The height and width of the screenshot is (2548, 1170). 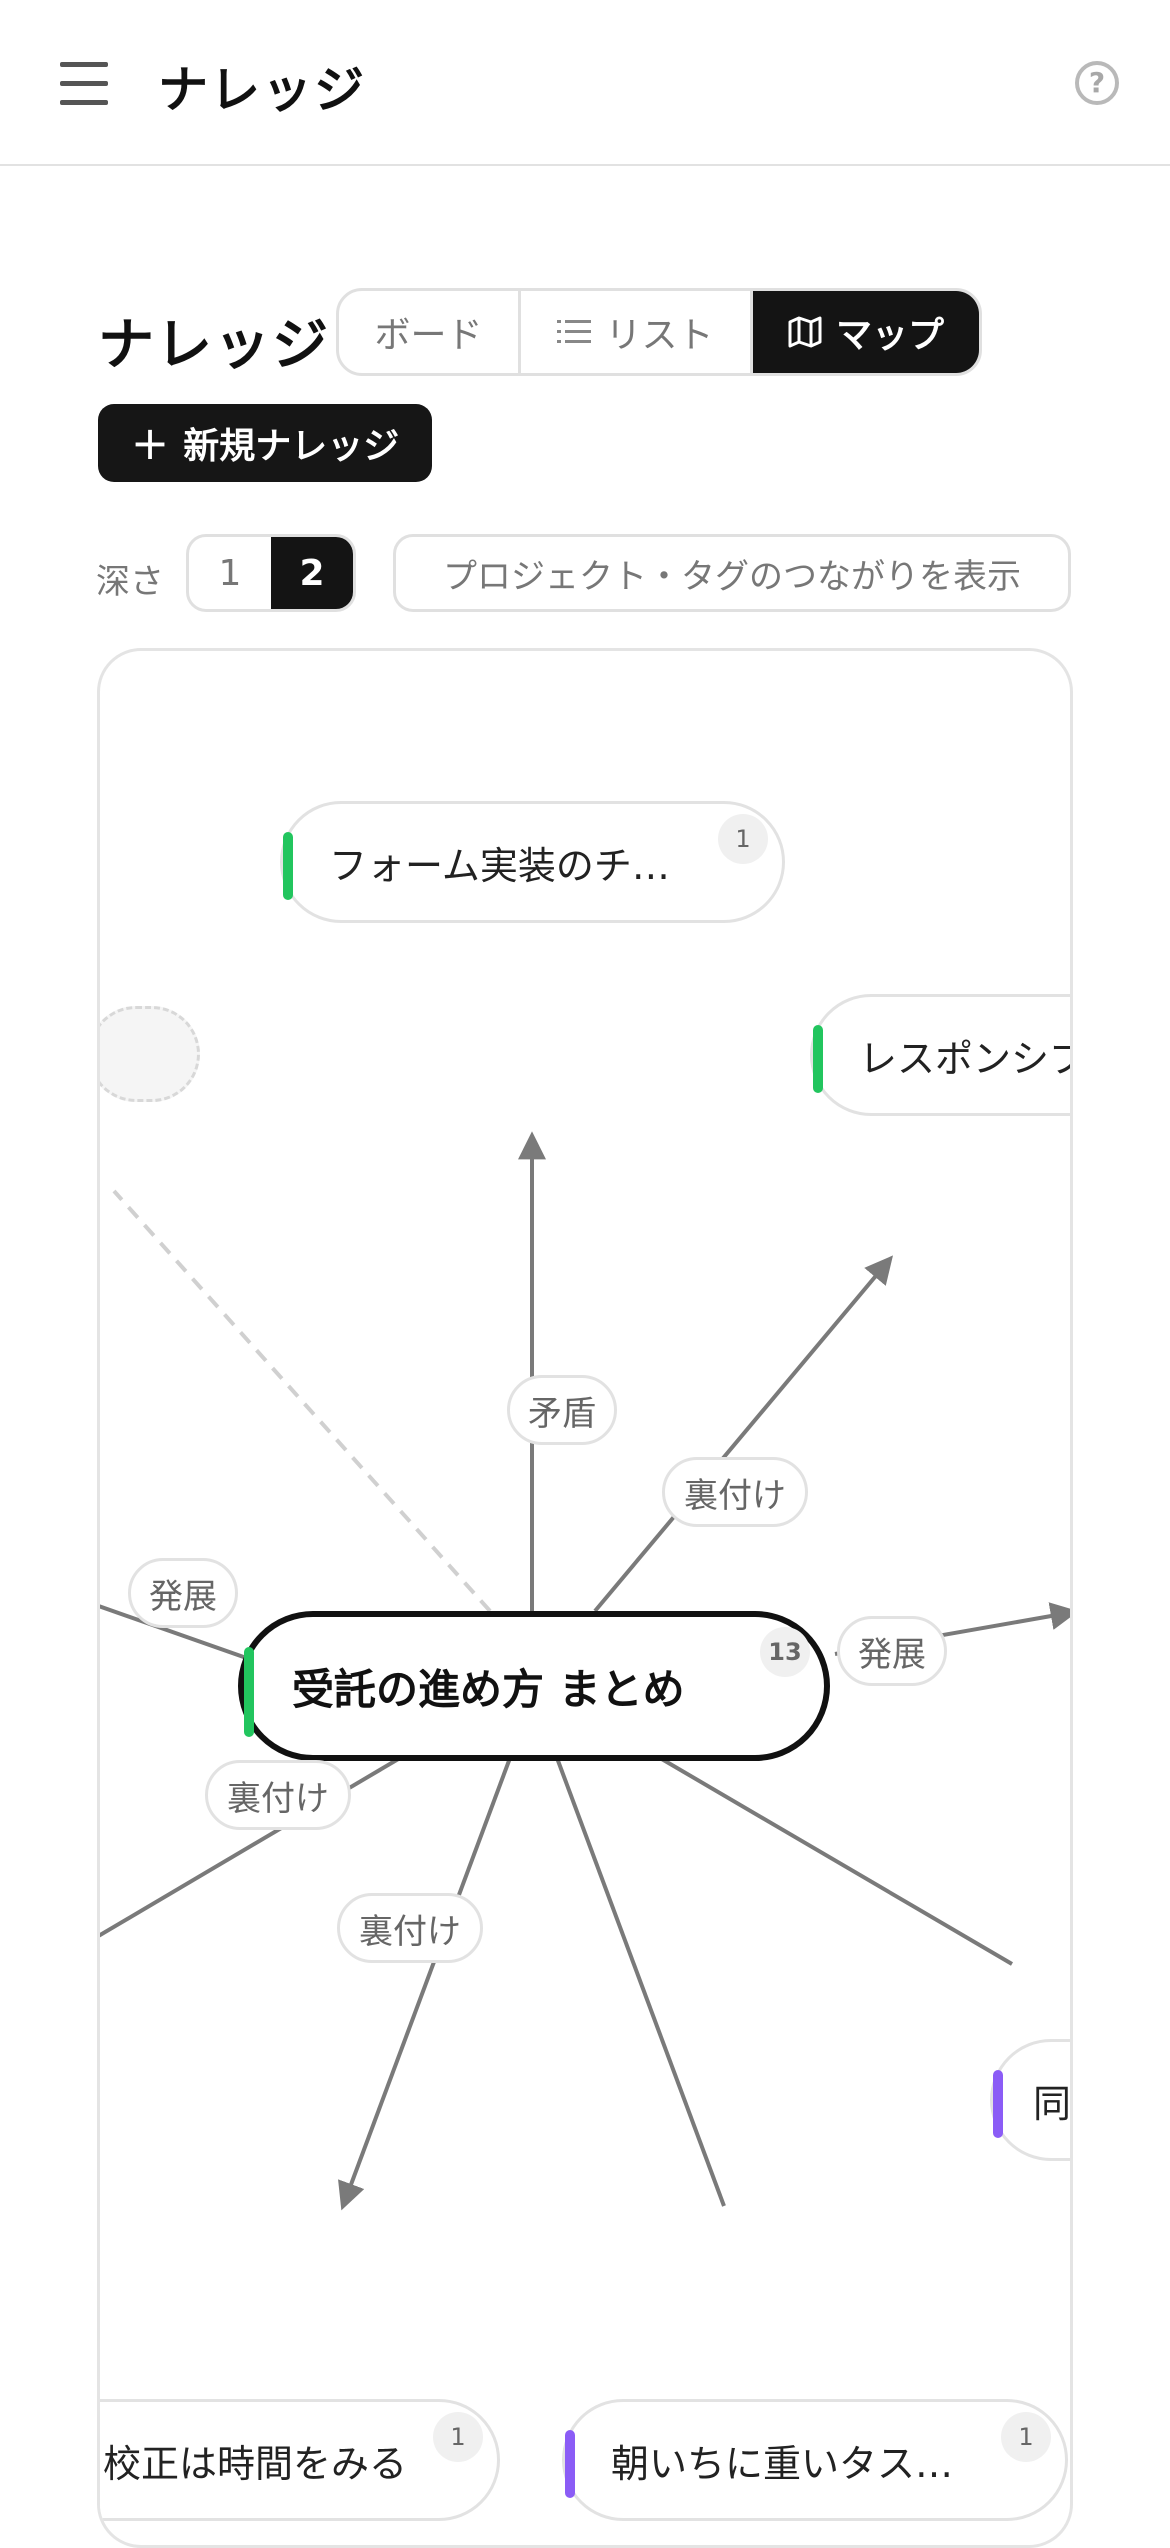 I want to click on new-knowledge-button: + 新規ナレッジ, so click(x=265, y=443).